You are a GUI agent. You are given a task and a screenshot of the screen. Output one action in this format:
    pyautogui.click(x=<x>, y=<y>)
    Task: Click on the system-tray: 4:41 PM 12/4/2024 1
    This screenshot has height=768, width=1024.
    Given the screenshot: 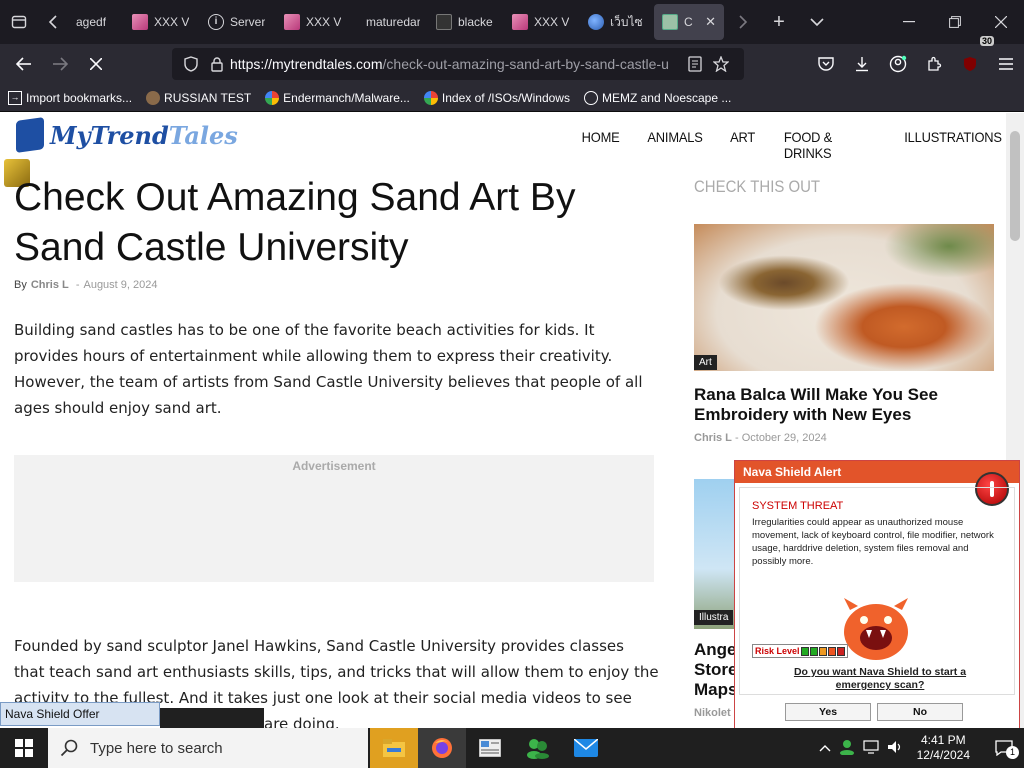 What is the action you would take?
    pyautogui.click(x=921, y=748)
    